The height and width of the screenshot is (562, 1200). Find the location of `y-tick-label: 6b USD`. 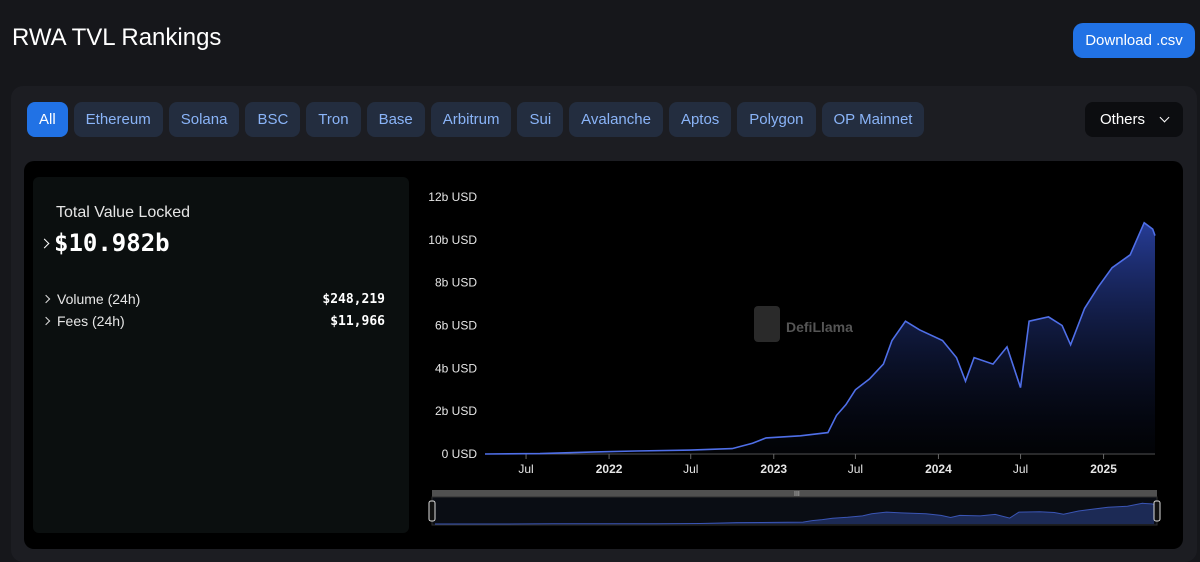

y-tick-label: 6b USD is located at coordinates (456, 326).